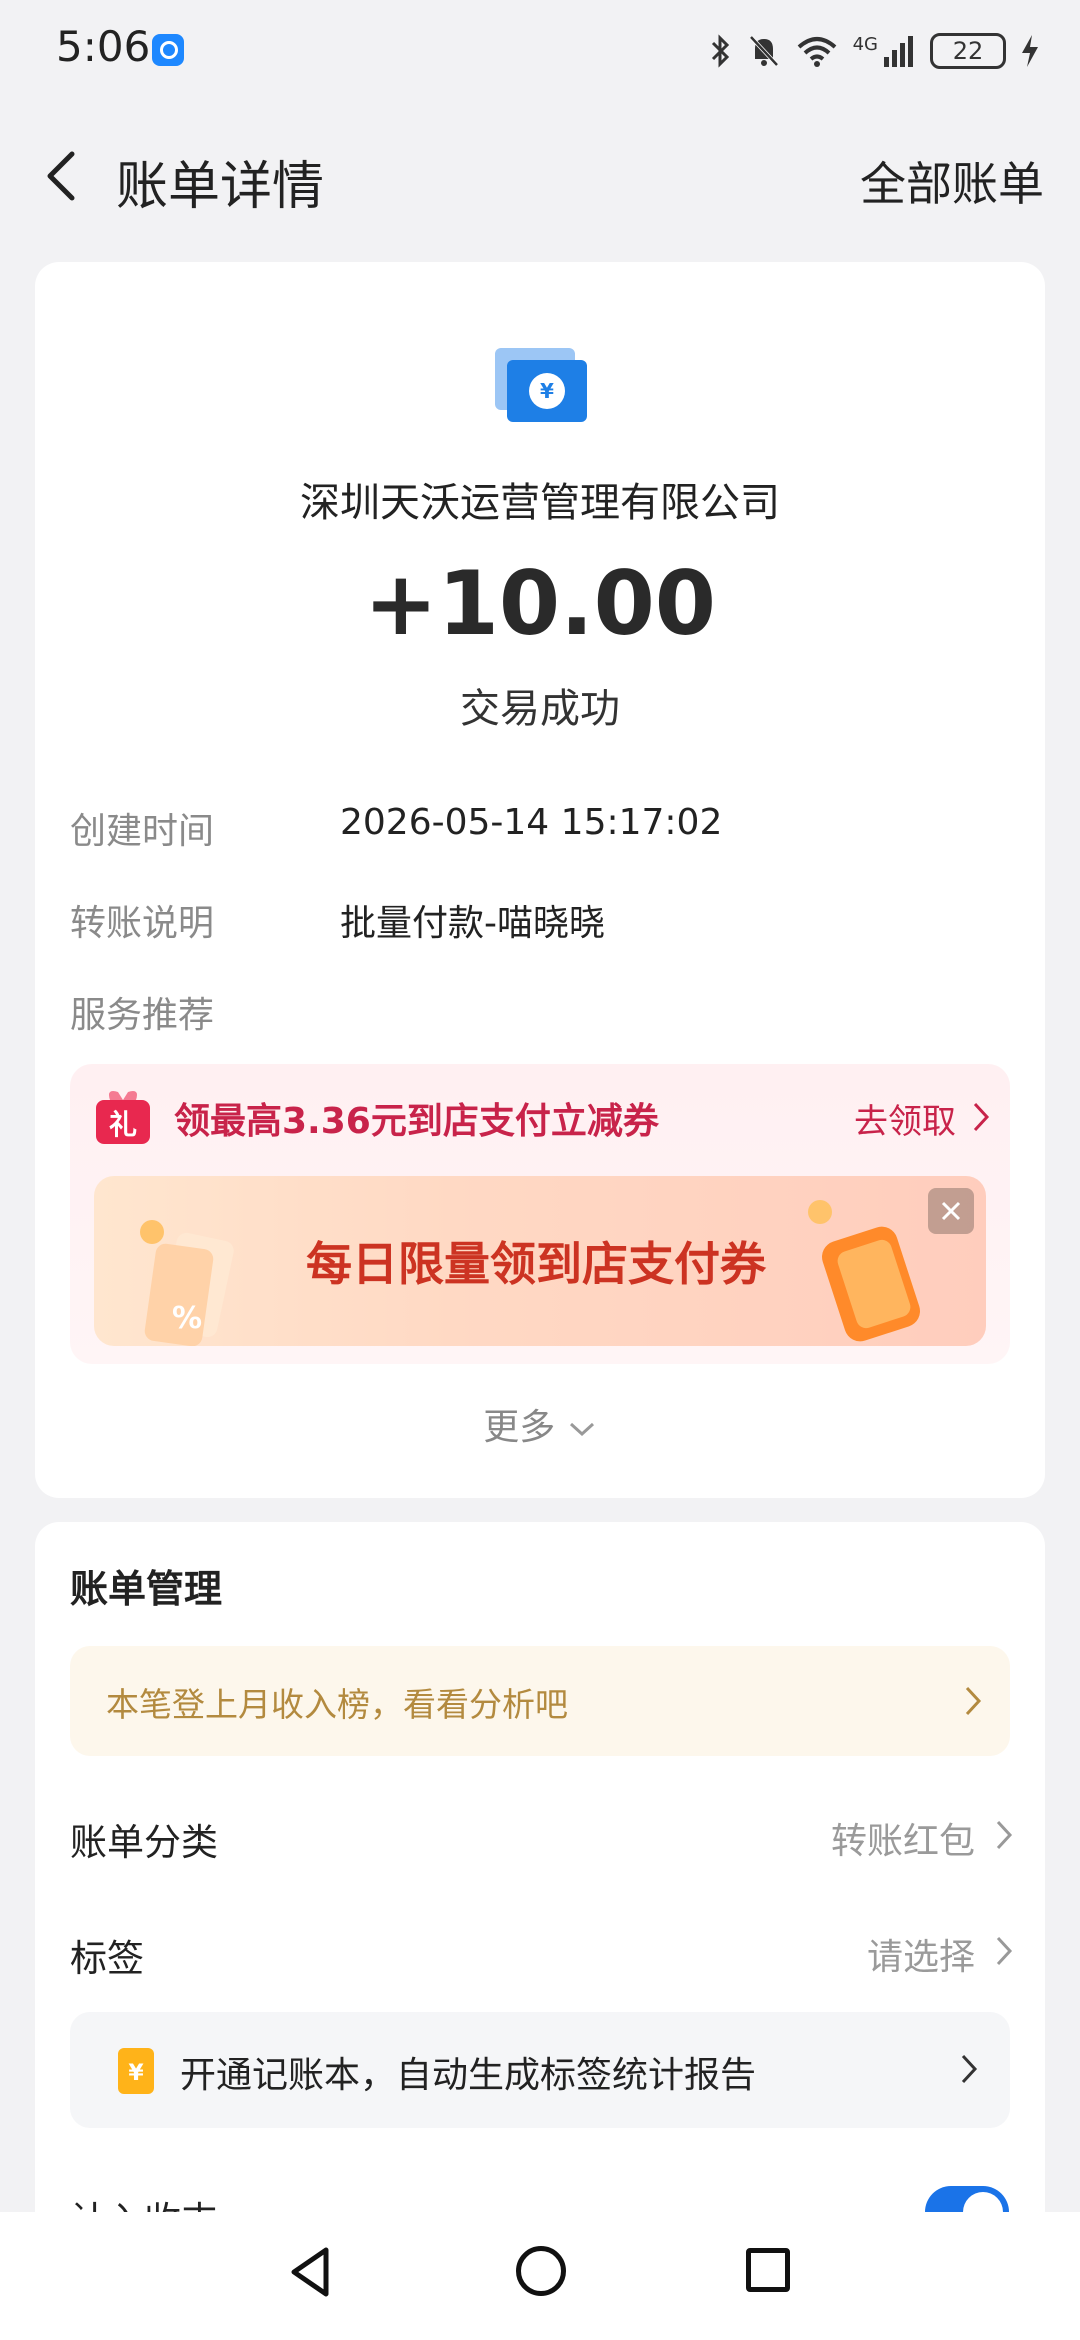 The width and height of the screenshot is (1080, 2340). Describe the element at coordinates (187, 1283) in the screenshot. I see `coupon-stack-icon: %` at that location.